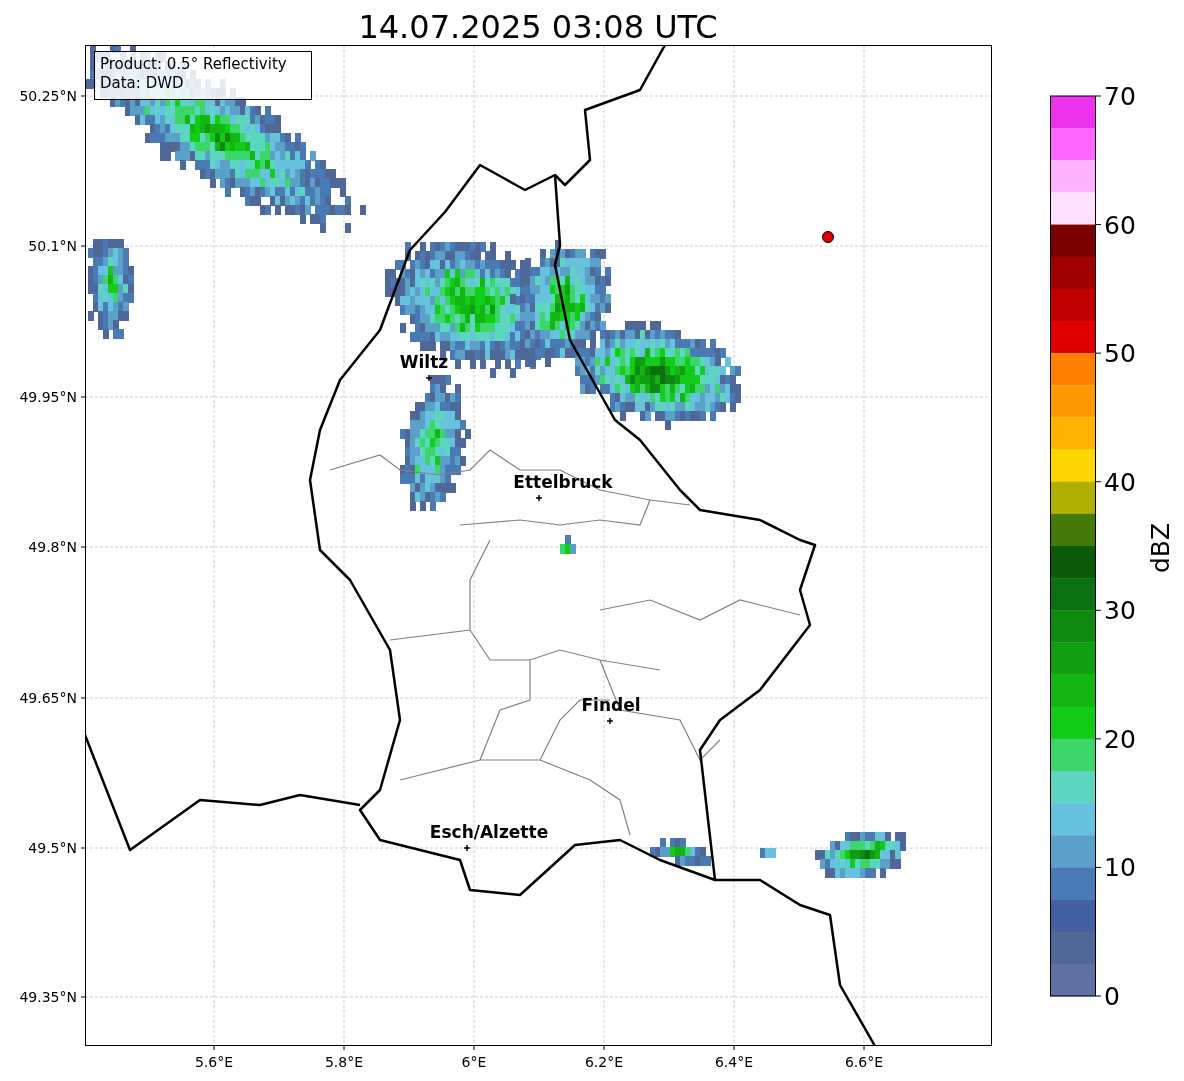 The height and width of the screenshot is (1081, 1184). I want to click on axis-tick-label: 6.2°E, so click(604, 1062).